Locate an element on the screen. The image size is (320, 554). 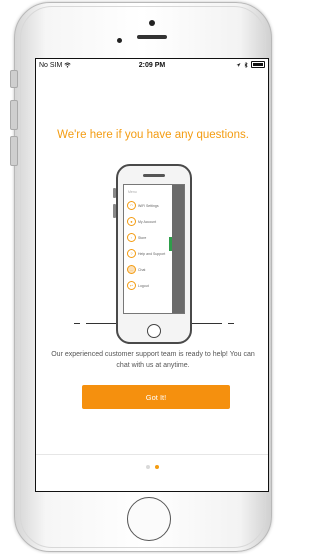
mini-home-button is located at coordinates (154, 331).